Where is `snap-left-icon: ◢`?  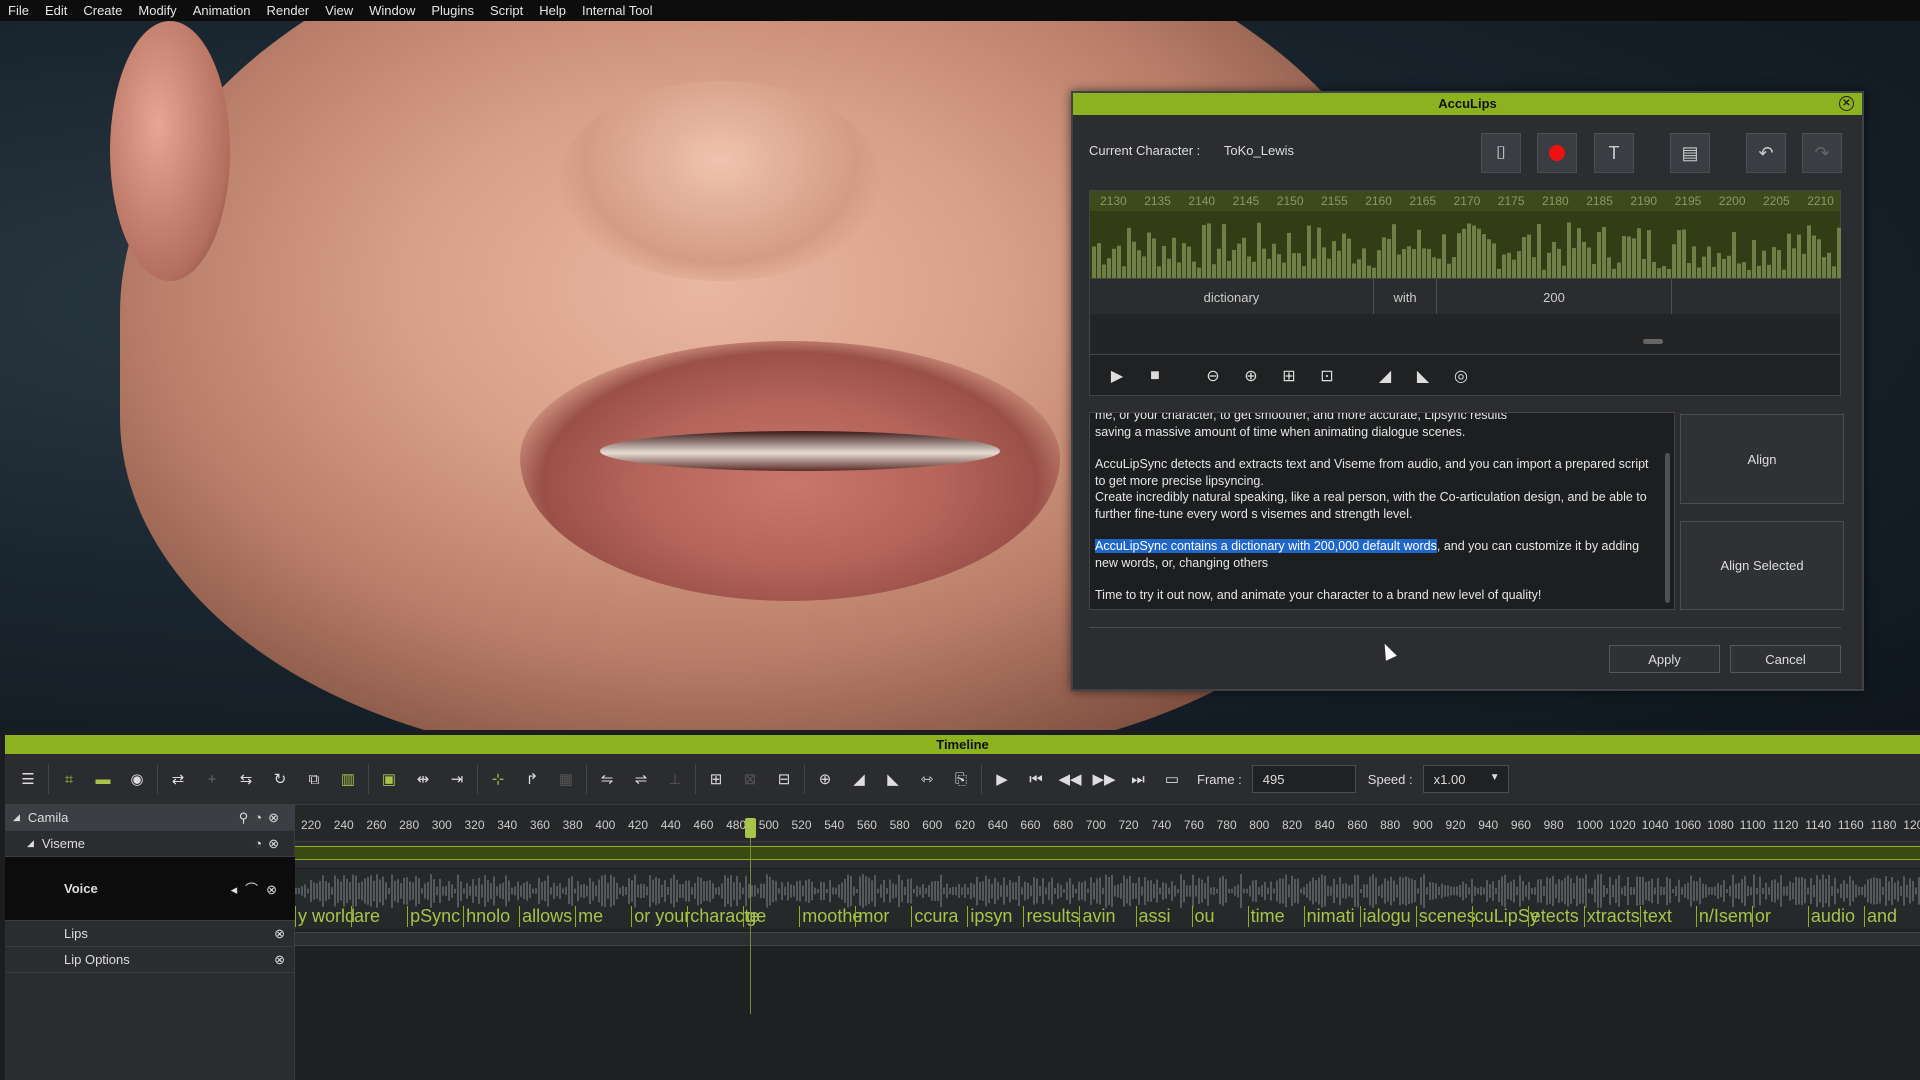
snap-left-icon: ◢ is located at coordinates (859, 779).